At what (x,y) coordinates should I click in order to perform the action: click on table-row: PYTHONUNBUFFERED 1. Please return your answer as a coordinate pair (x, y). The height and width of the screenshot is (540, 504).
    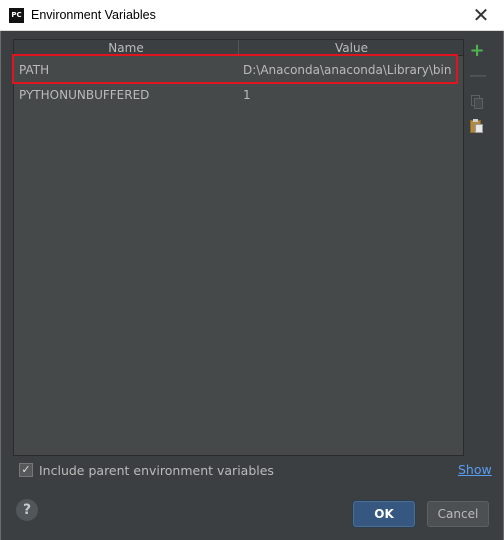
    Looking at the image, I should click on (238, 95).